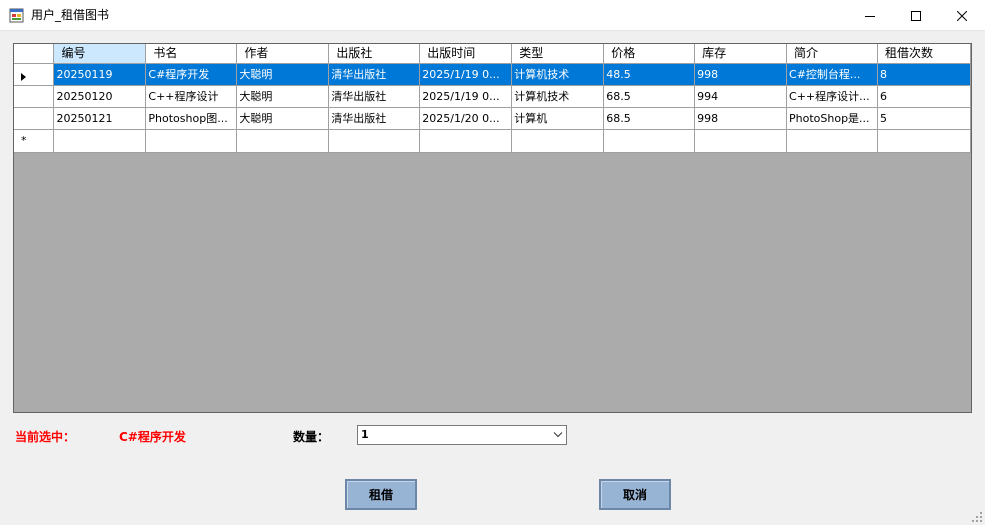 Image resolution: width=985 pixels, height=525 pixels. I want to click on header-row: 编号 书名 作者 出版社 出版时间 类型 价格 库存 简介 租借次数, so click(492, 54).